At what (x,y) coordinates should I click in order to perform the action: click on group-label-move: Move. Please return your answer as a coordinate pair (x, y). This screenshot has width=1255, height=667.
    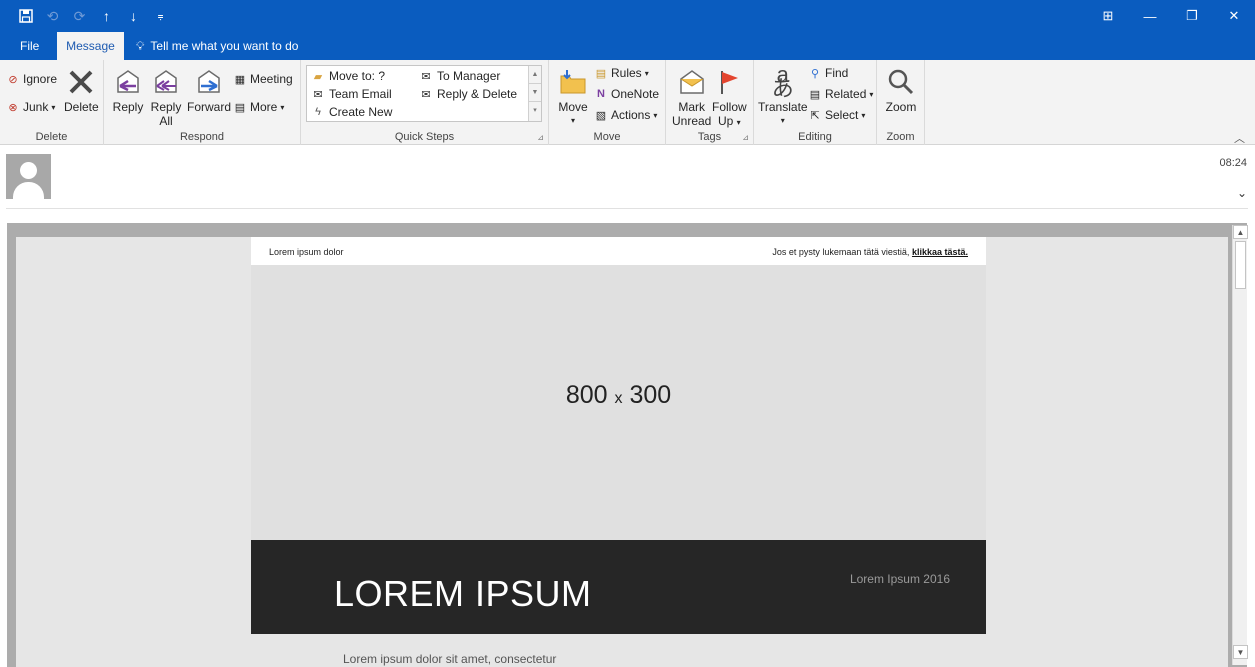
    Looking at the image, I should click on (607, 137).